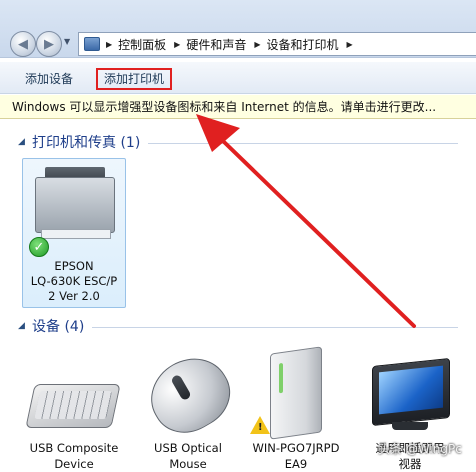 Image resolution: width=476 pixels, height=472 pixels. Describe the element at coordinates (296, 393) in the screenshot. I see `computer-tower-icon` at that location.